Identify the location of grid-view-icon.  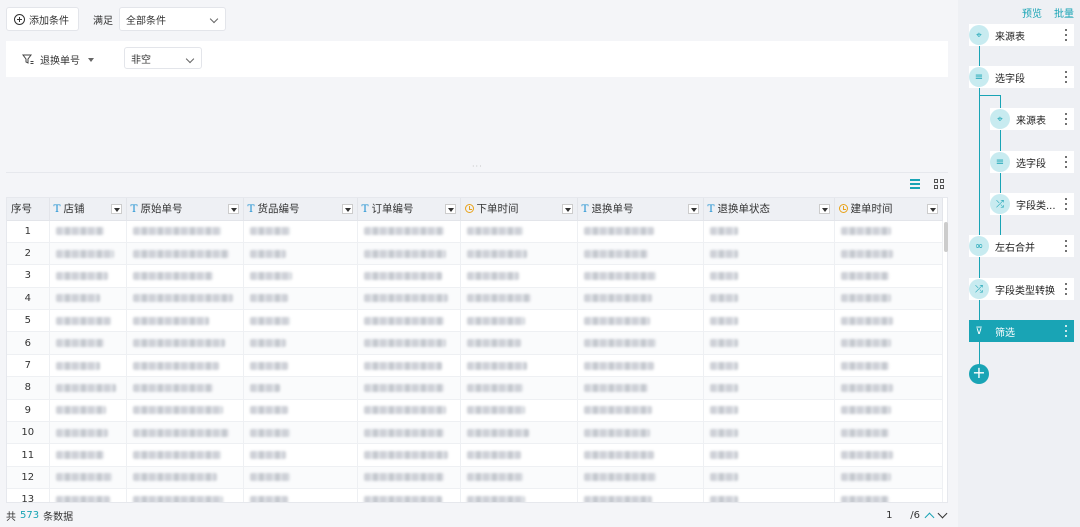
(939, 184).